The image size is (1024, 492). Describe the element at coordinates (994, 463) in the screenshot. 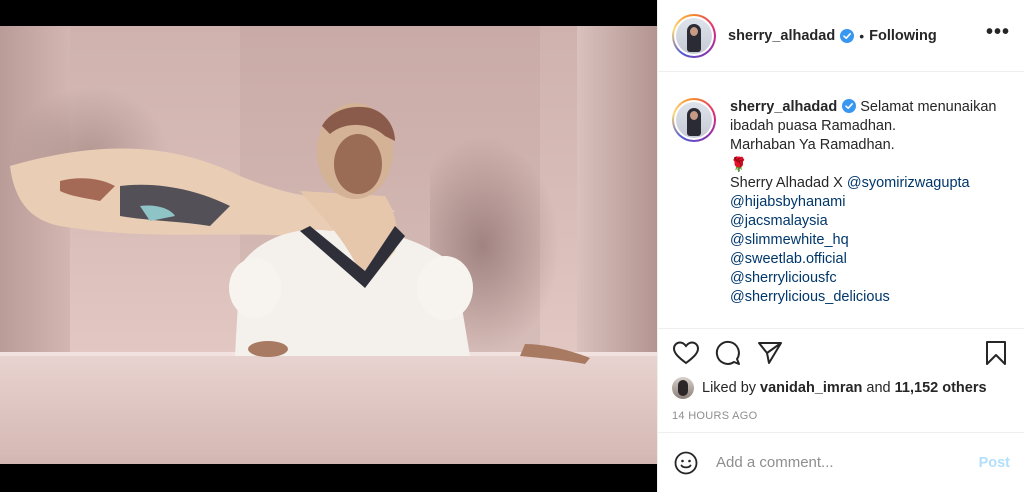

I see `post-comment-button: Post` at that location.